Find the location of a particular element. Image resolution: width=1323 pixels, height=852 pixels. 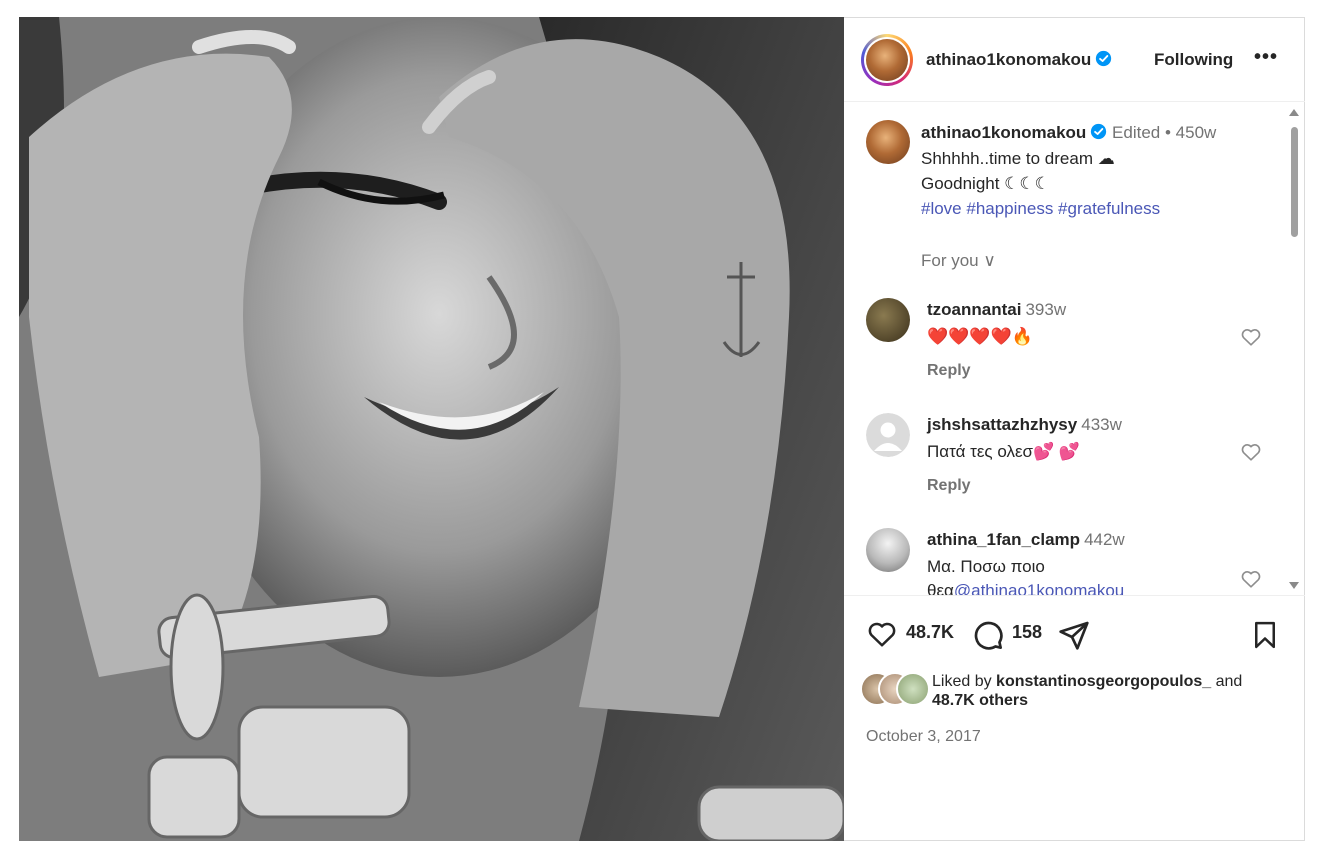

author-avatar is located at coordinates (887, 60).